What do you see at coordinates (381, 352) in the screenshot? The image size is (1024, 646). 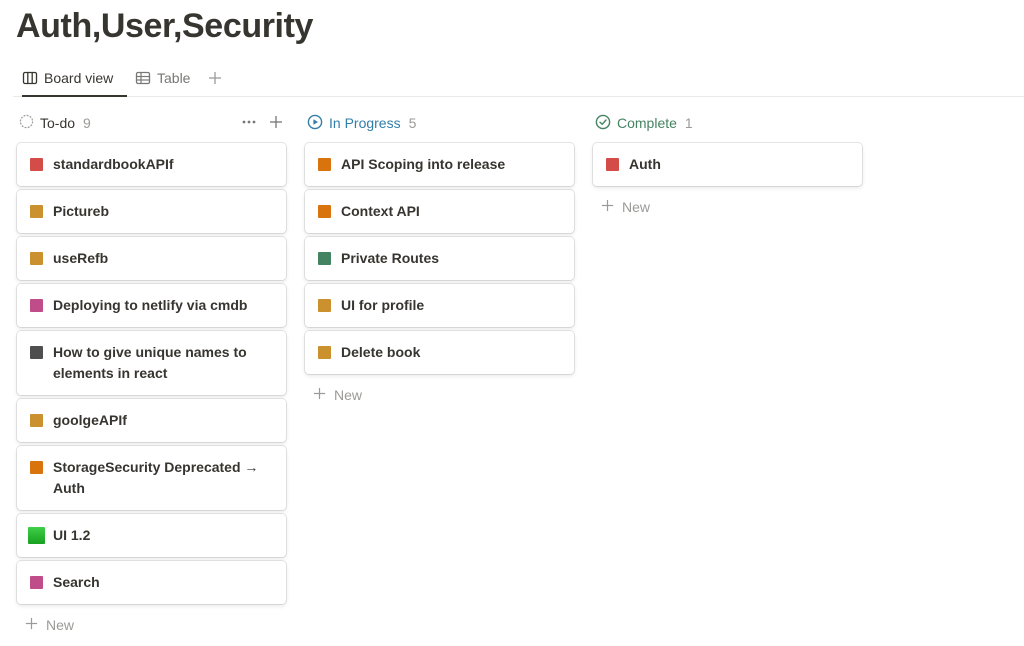 I see `card-title: Delete book` at bounding box center [381, 352].